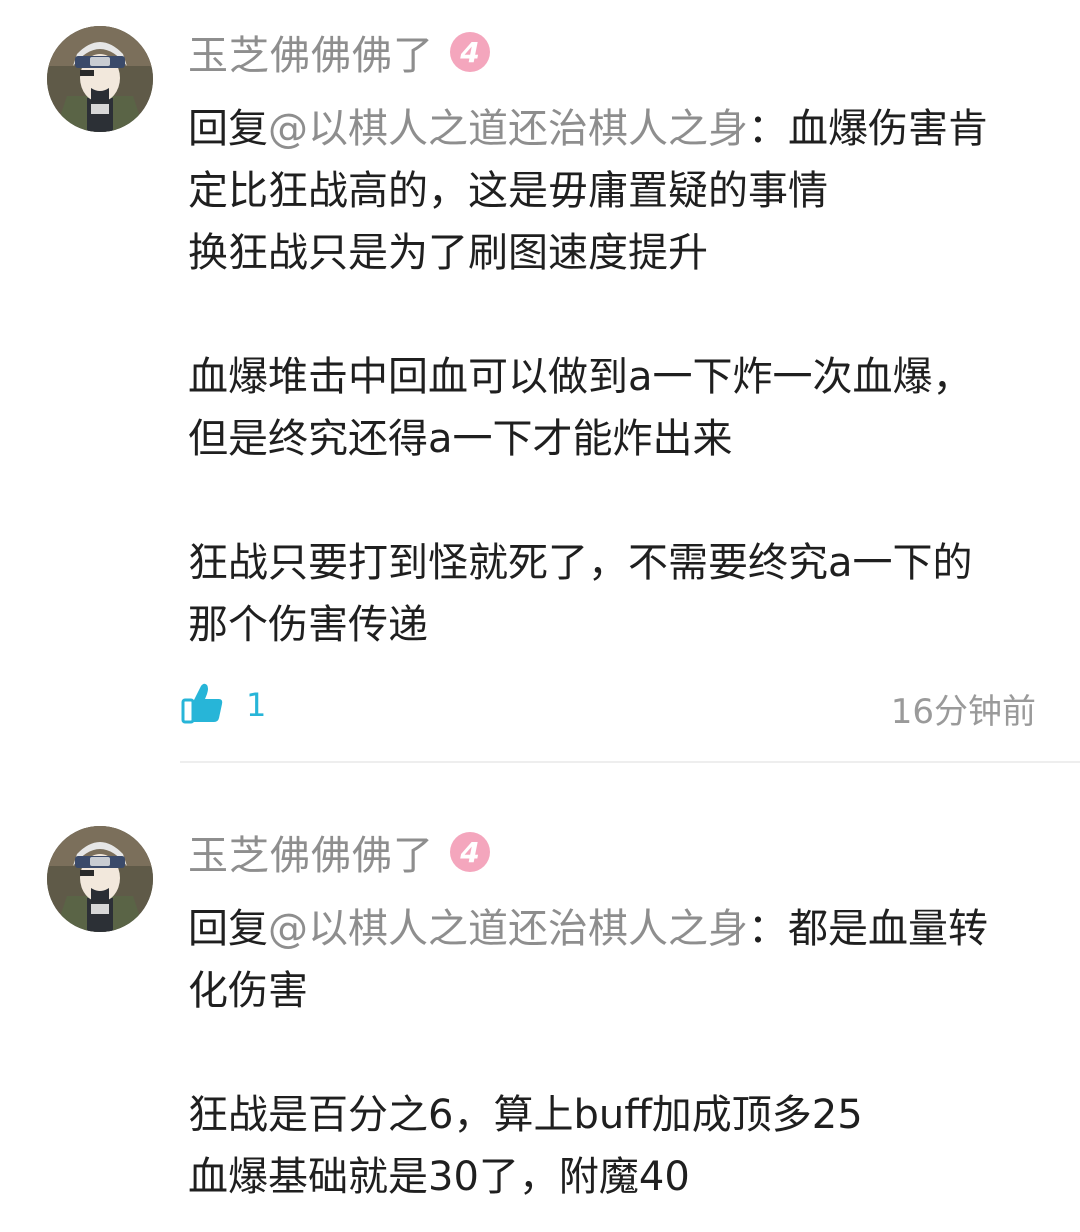 Image resolution: width=1080 pixels, height=1232 pixels. I want to click on comment-line: 那个伤害传递, so click(308, 625).